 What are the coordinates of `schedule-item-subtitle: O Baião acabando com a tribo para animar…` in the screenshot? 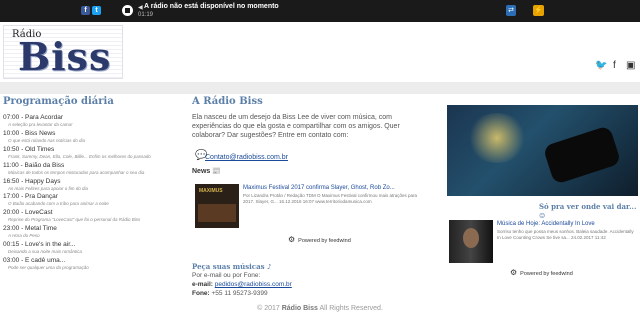 It's located at (58, 204).